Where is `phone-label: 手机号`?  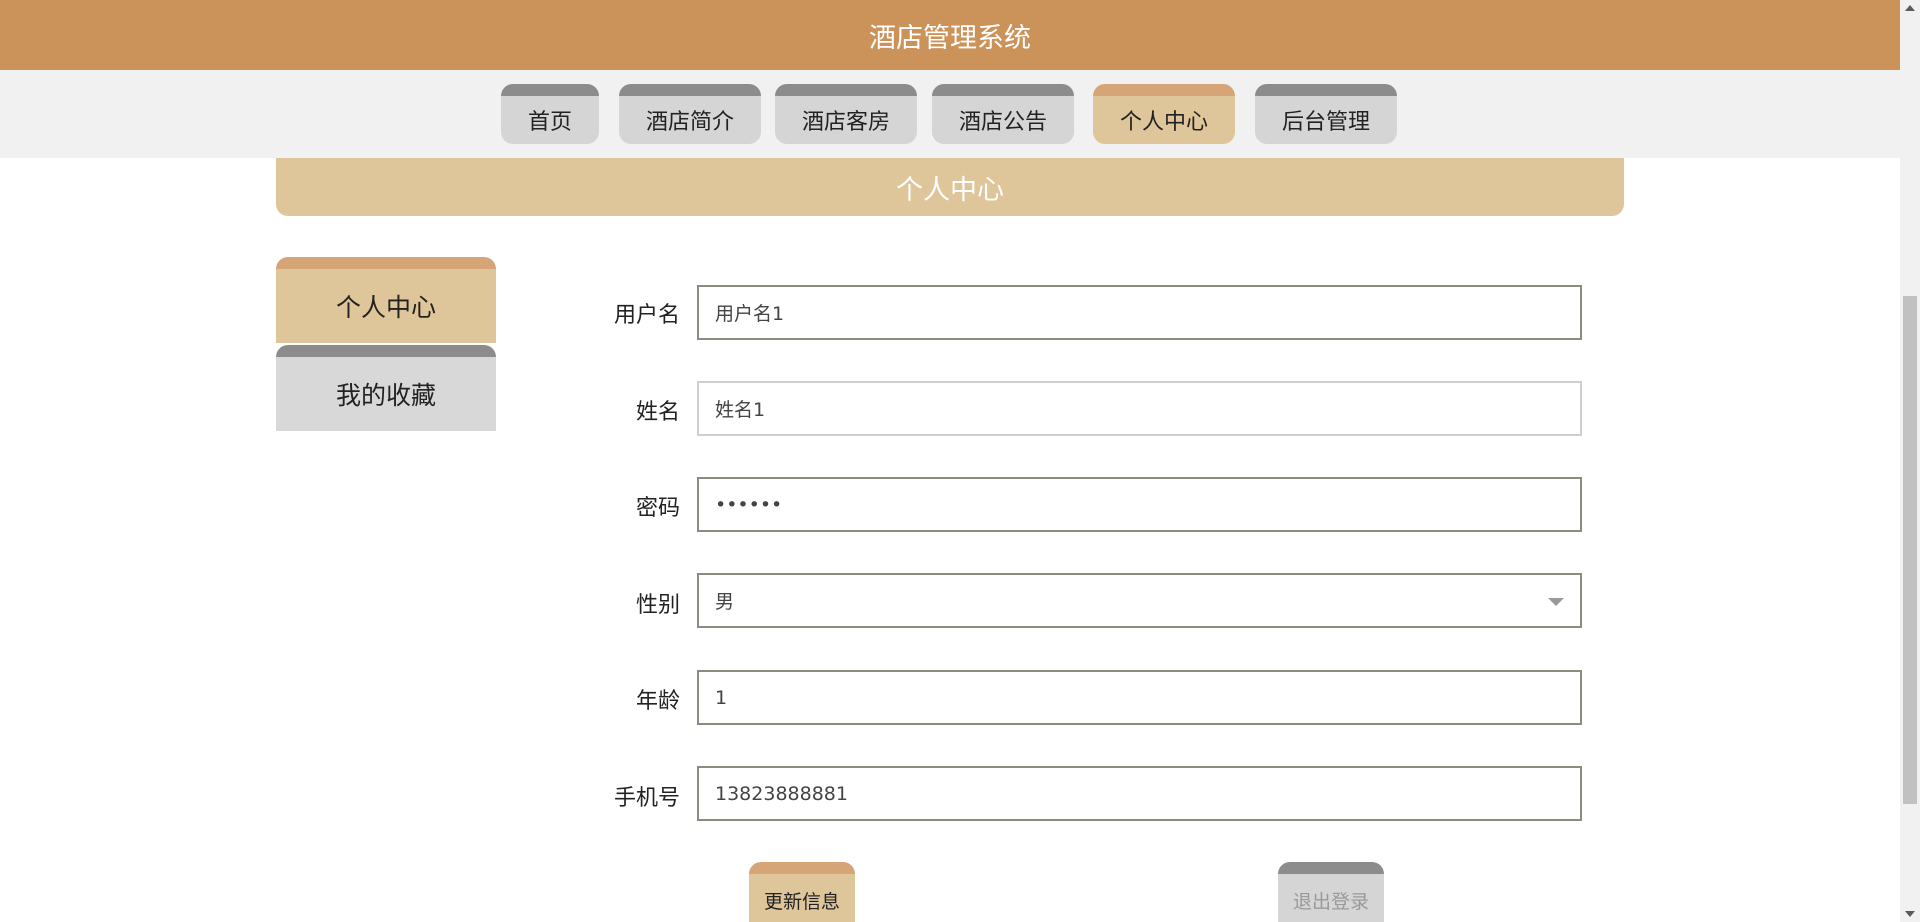 phone-label: 手机号 is located at coordinates (646, 798).